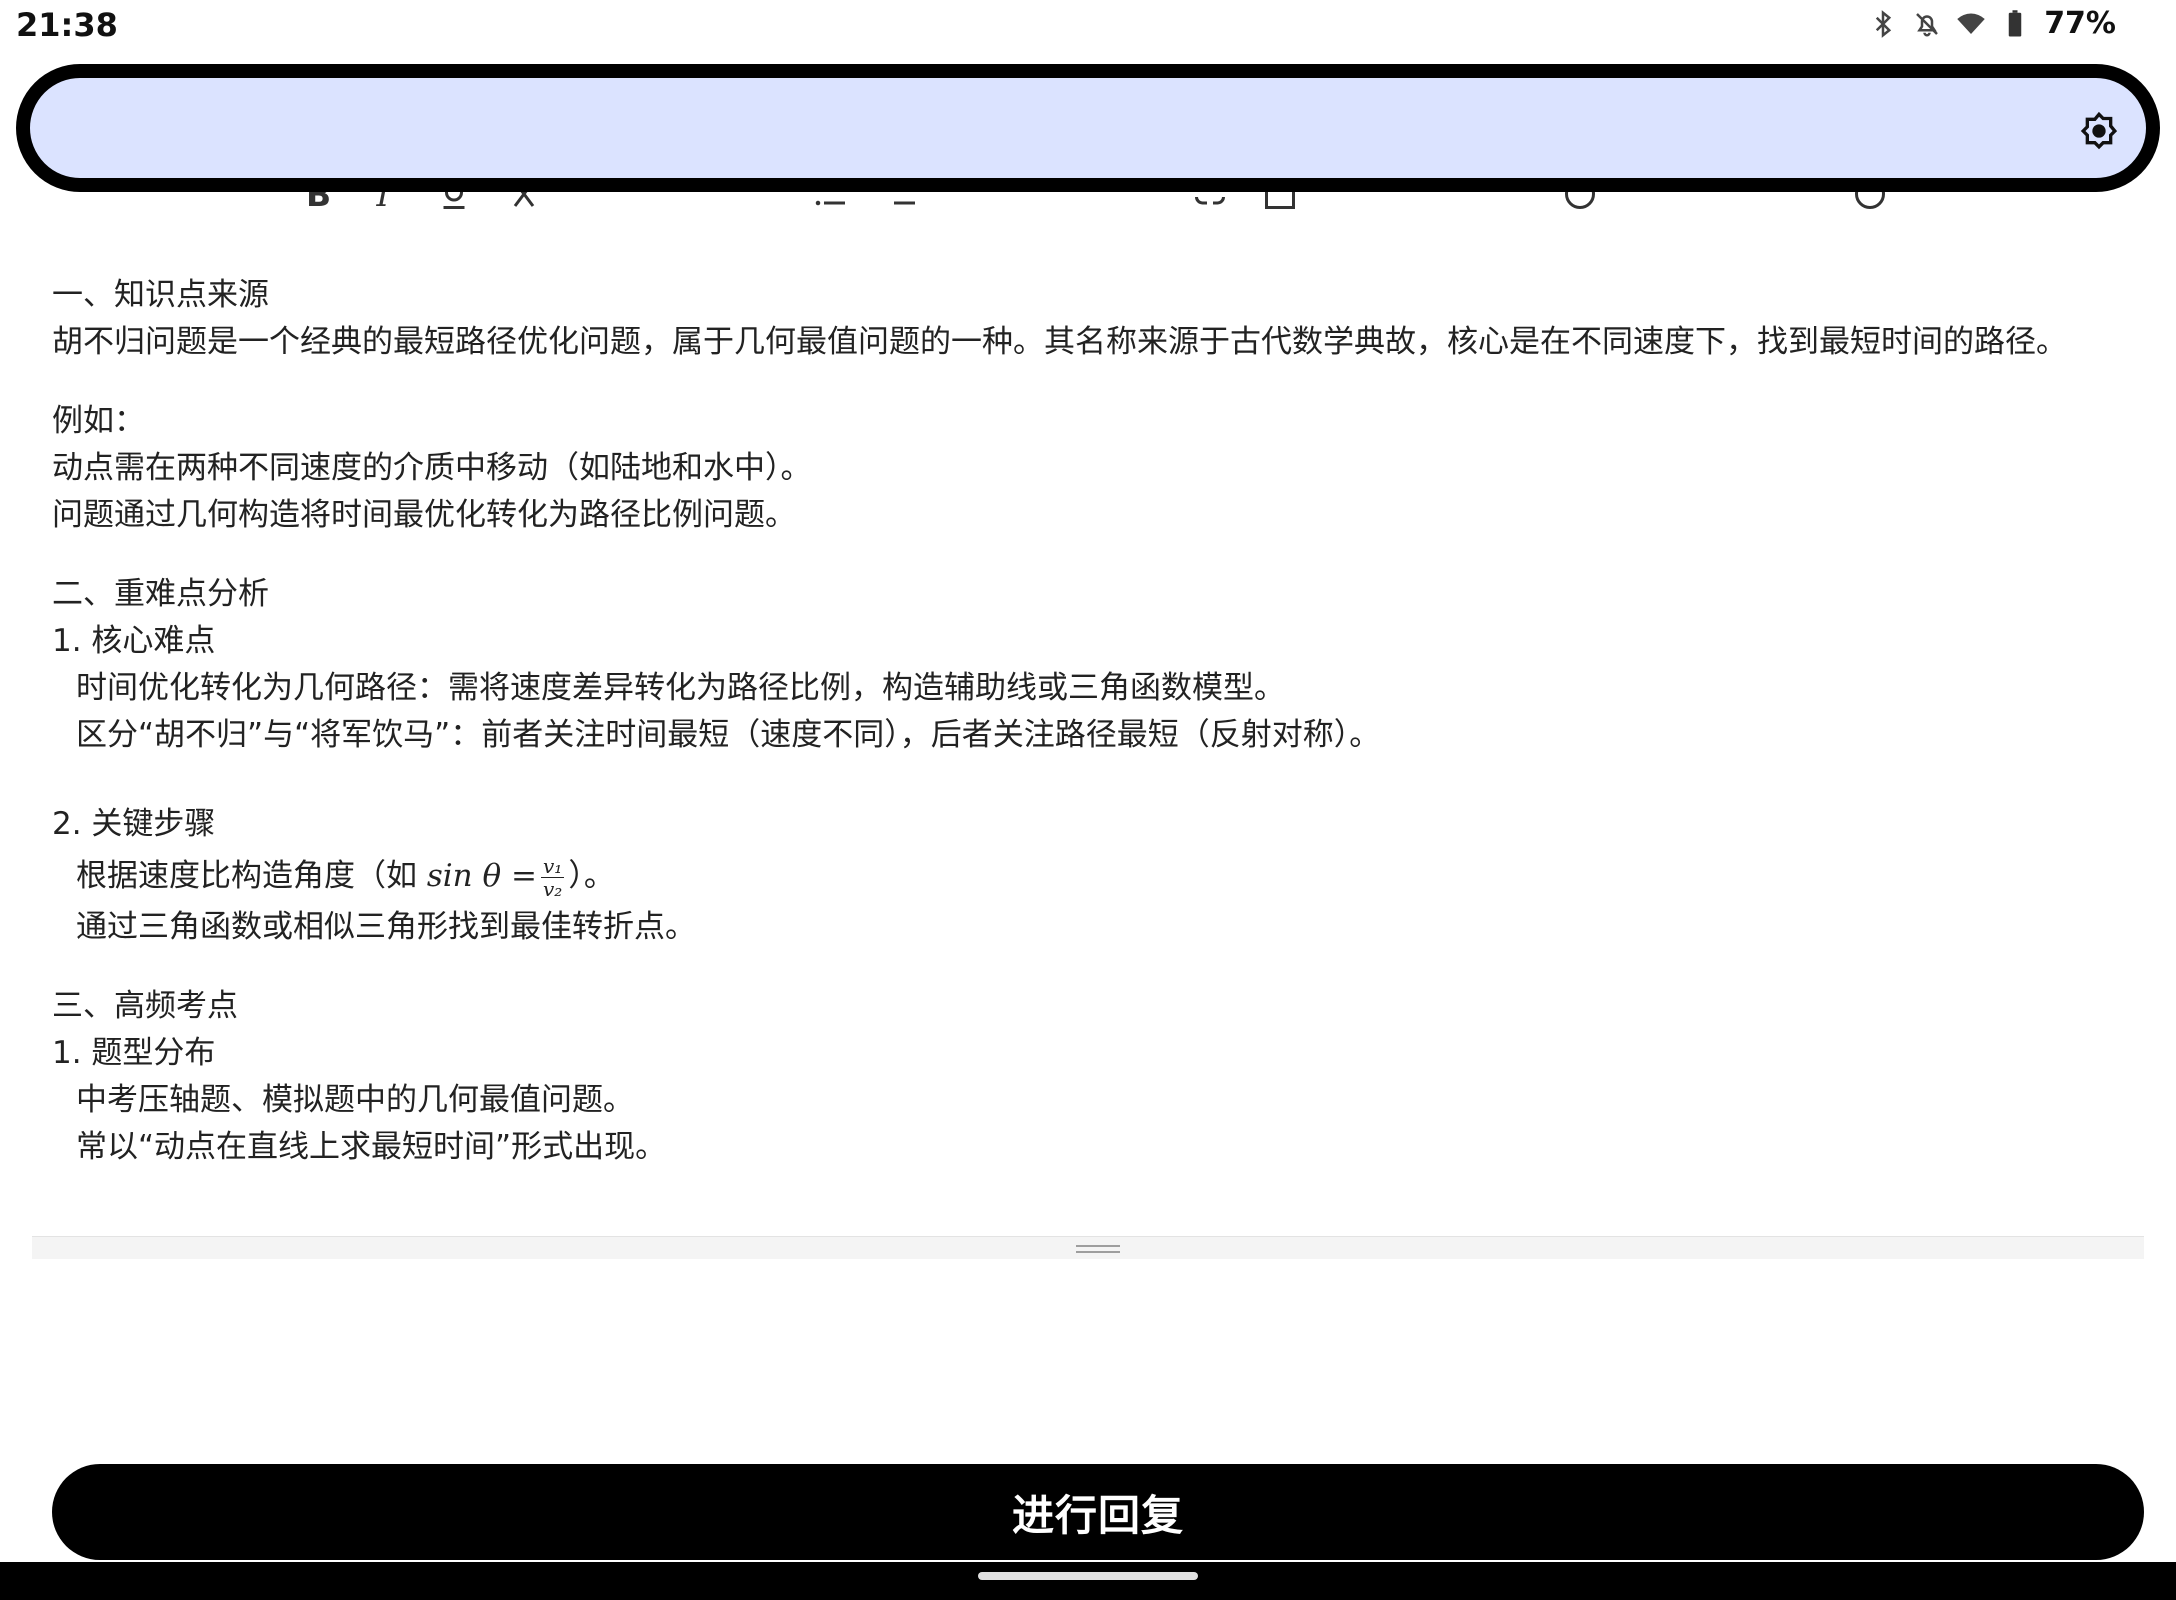 This screenshot has height=1600, width=2176. Describe the element at coordinates (1210, 202) in the screenshot. I see `link-icon` at that location.